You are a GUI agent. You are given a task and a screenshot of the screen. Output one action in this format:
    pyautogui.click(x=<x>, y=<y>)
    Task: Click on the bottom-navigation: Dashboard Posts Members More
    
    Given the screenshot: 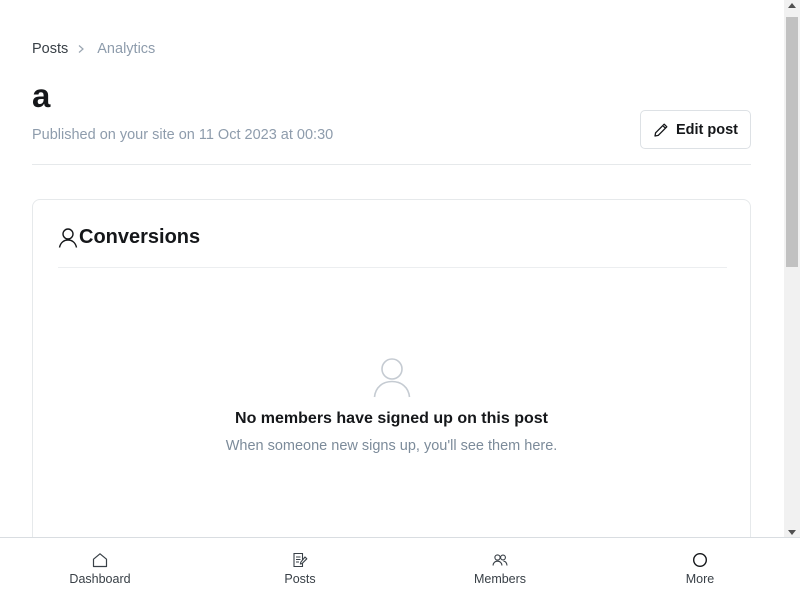 What is the action you would take?
    pyautogui.click(x=400, y=568)
    